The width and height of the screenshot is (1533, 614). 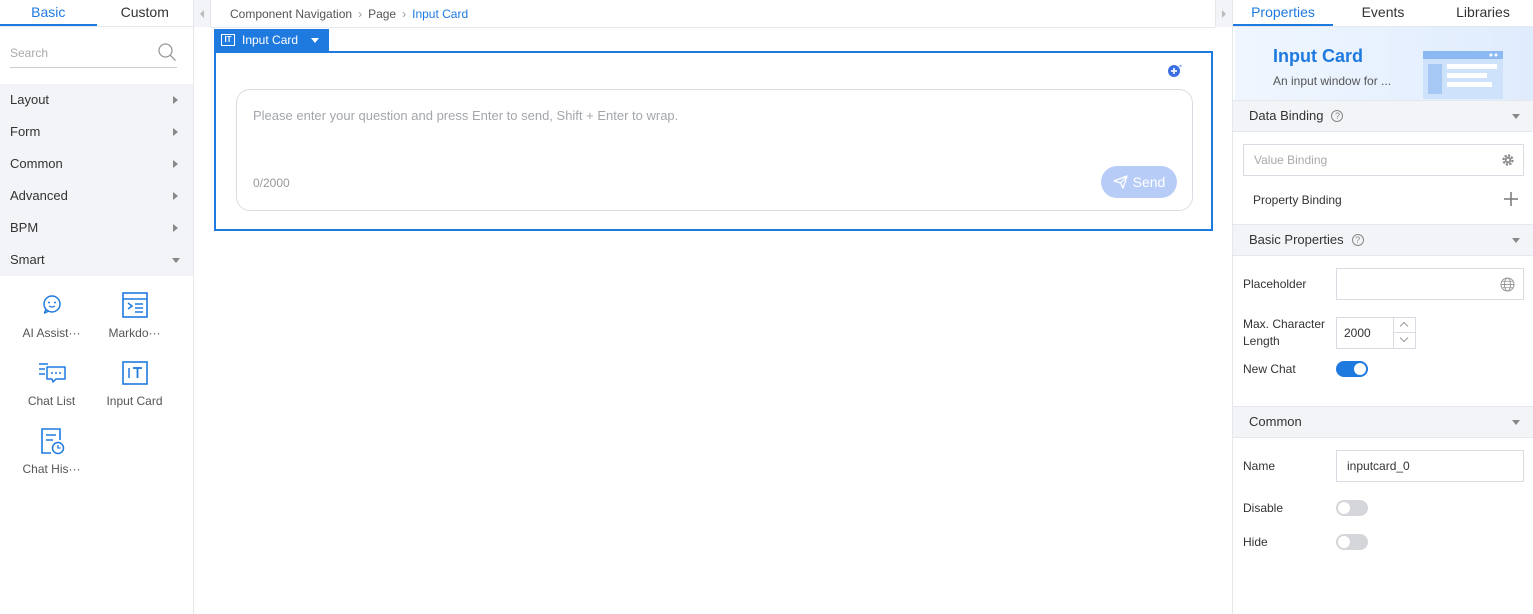 I want to click on property-binding-label: Property Binding, so click(x=1297, y=200).